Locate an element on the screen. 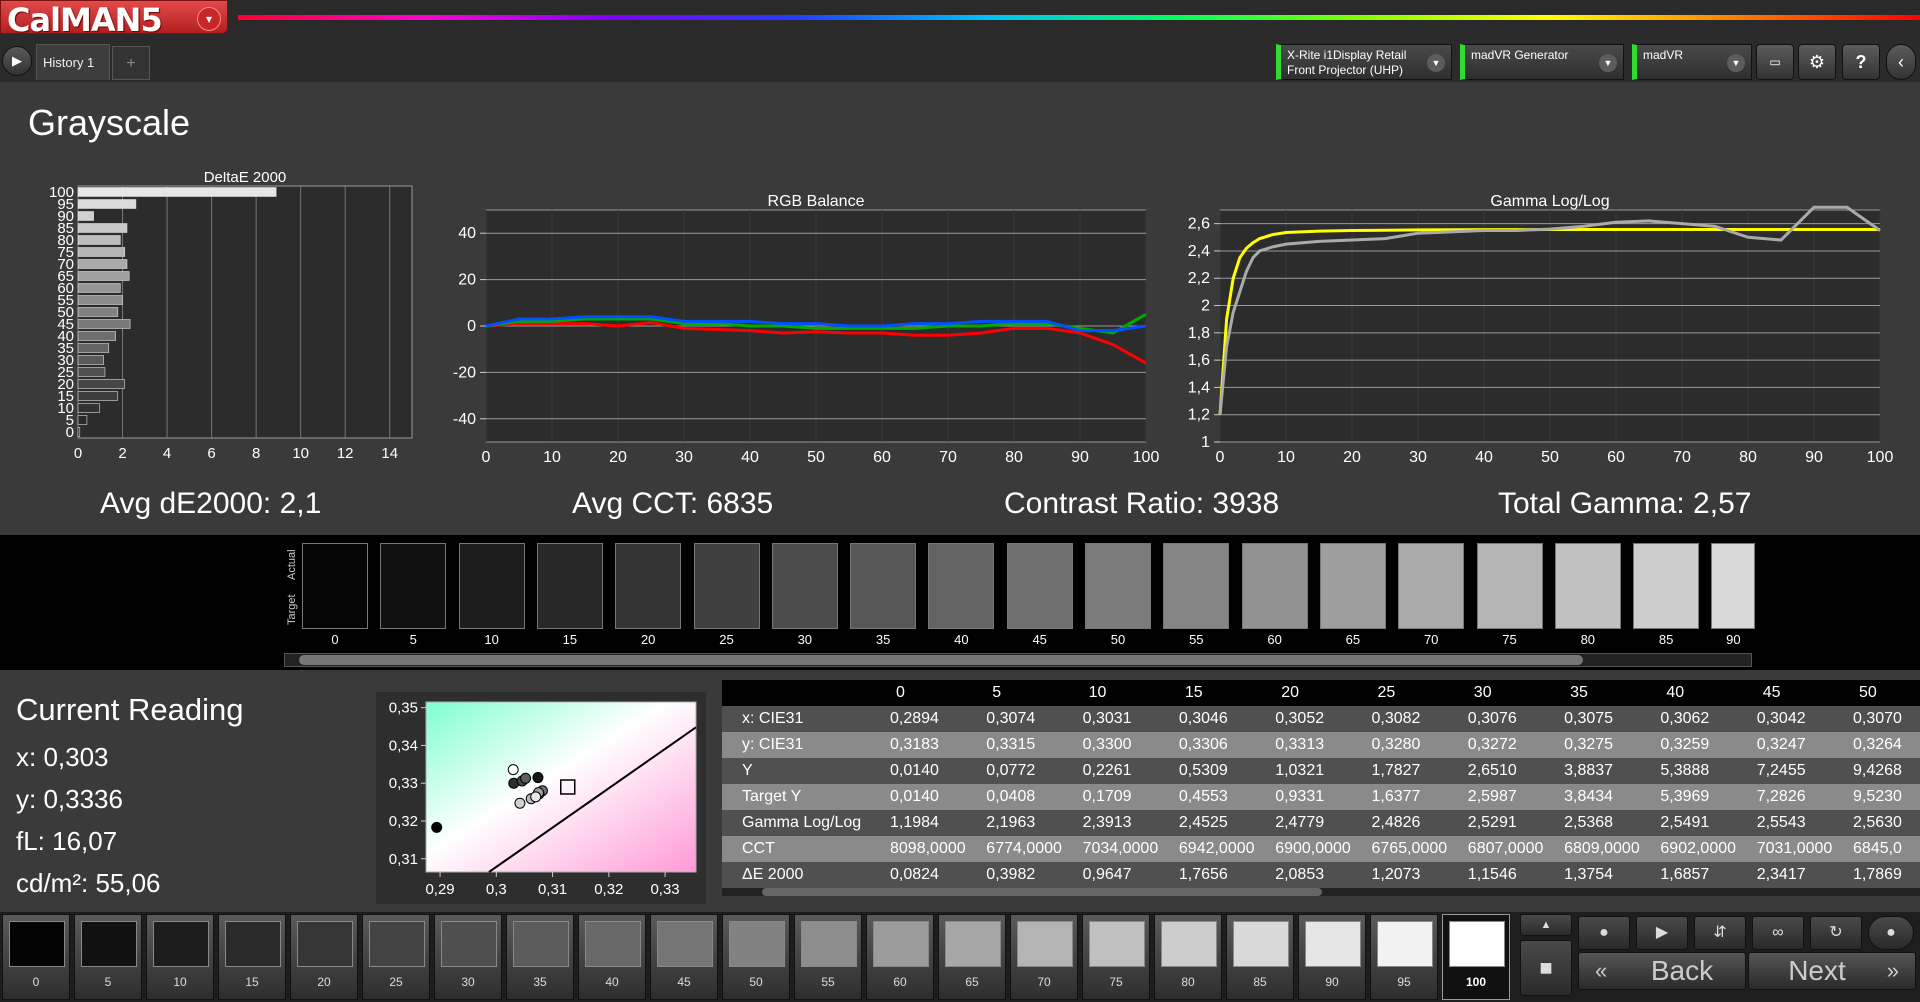 The width and height of the screenshot is (1920, 1002). table-cell: 0,3280 is located at coordinates (1396, 744).